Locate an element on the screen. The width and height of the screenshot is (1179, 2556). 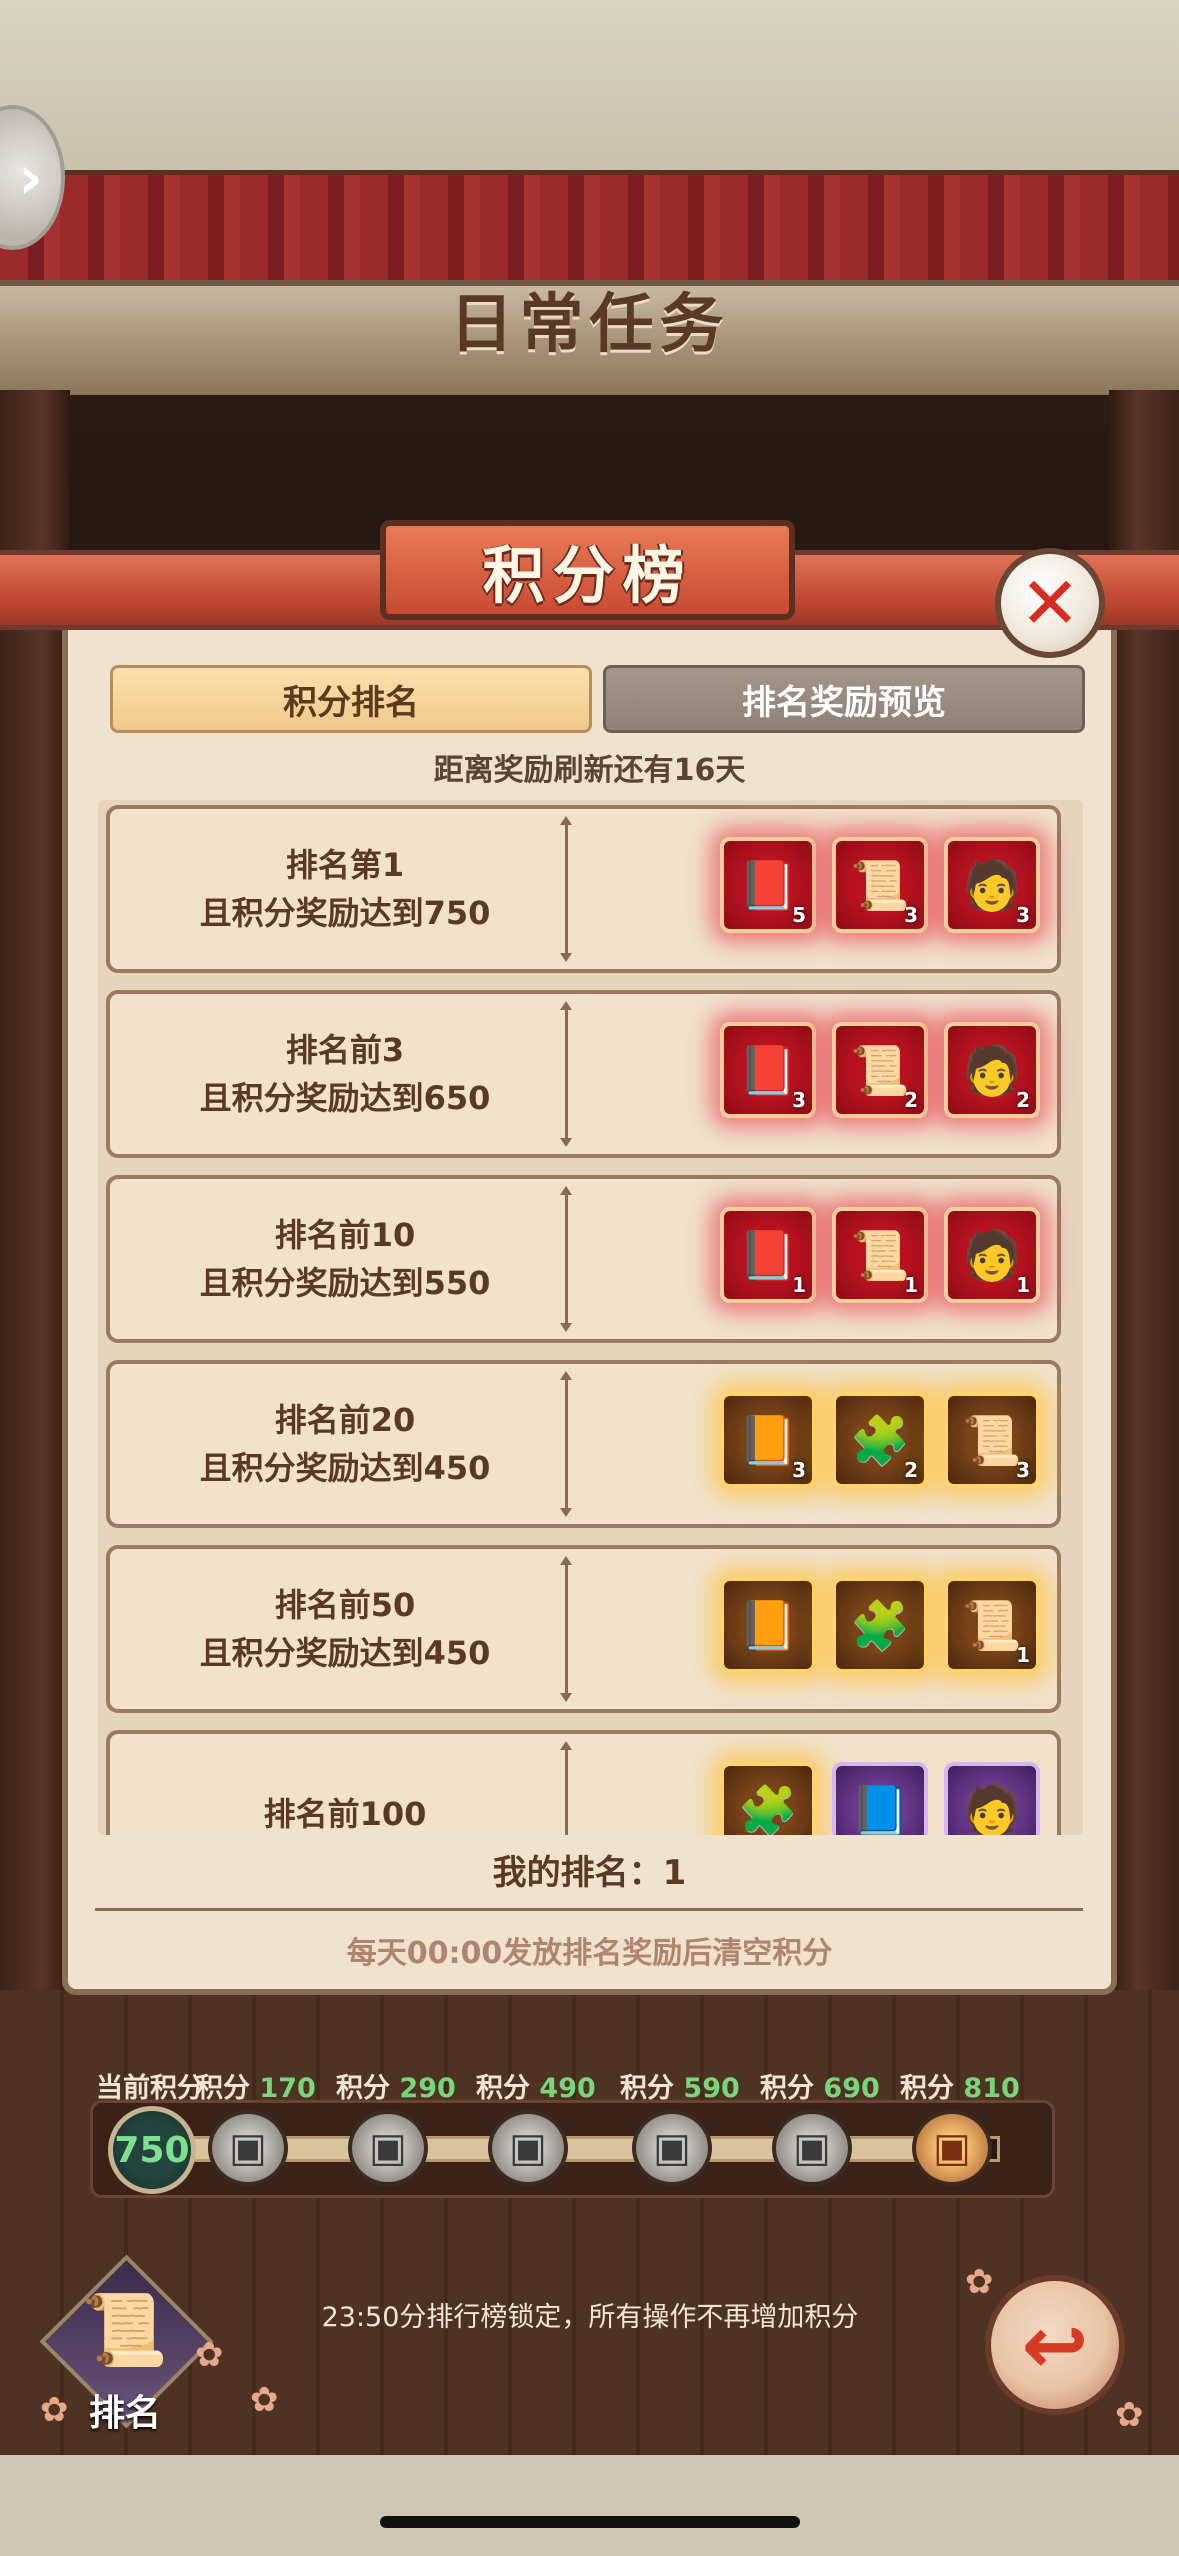
rank-requirement: 排名前20 is located at coordinates (345, 1420).